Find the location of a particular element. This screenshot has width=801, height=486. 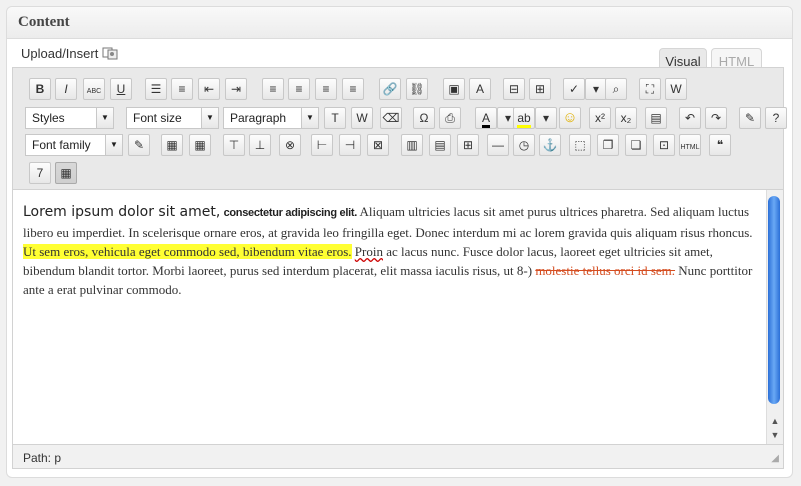

highlight-color-button: ab is located at coordinates (524, 118).